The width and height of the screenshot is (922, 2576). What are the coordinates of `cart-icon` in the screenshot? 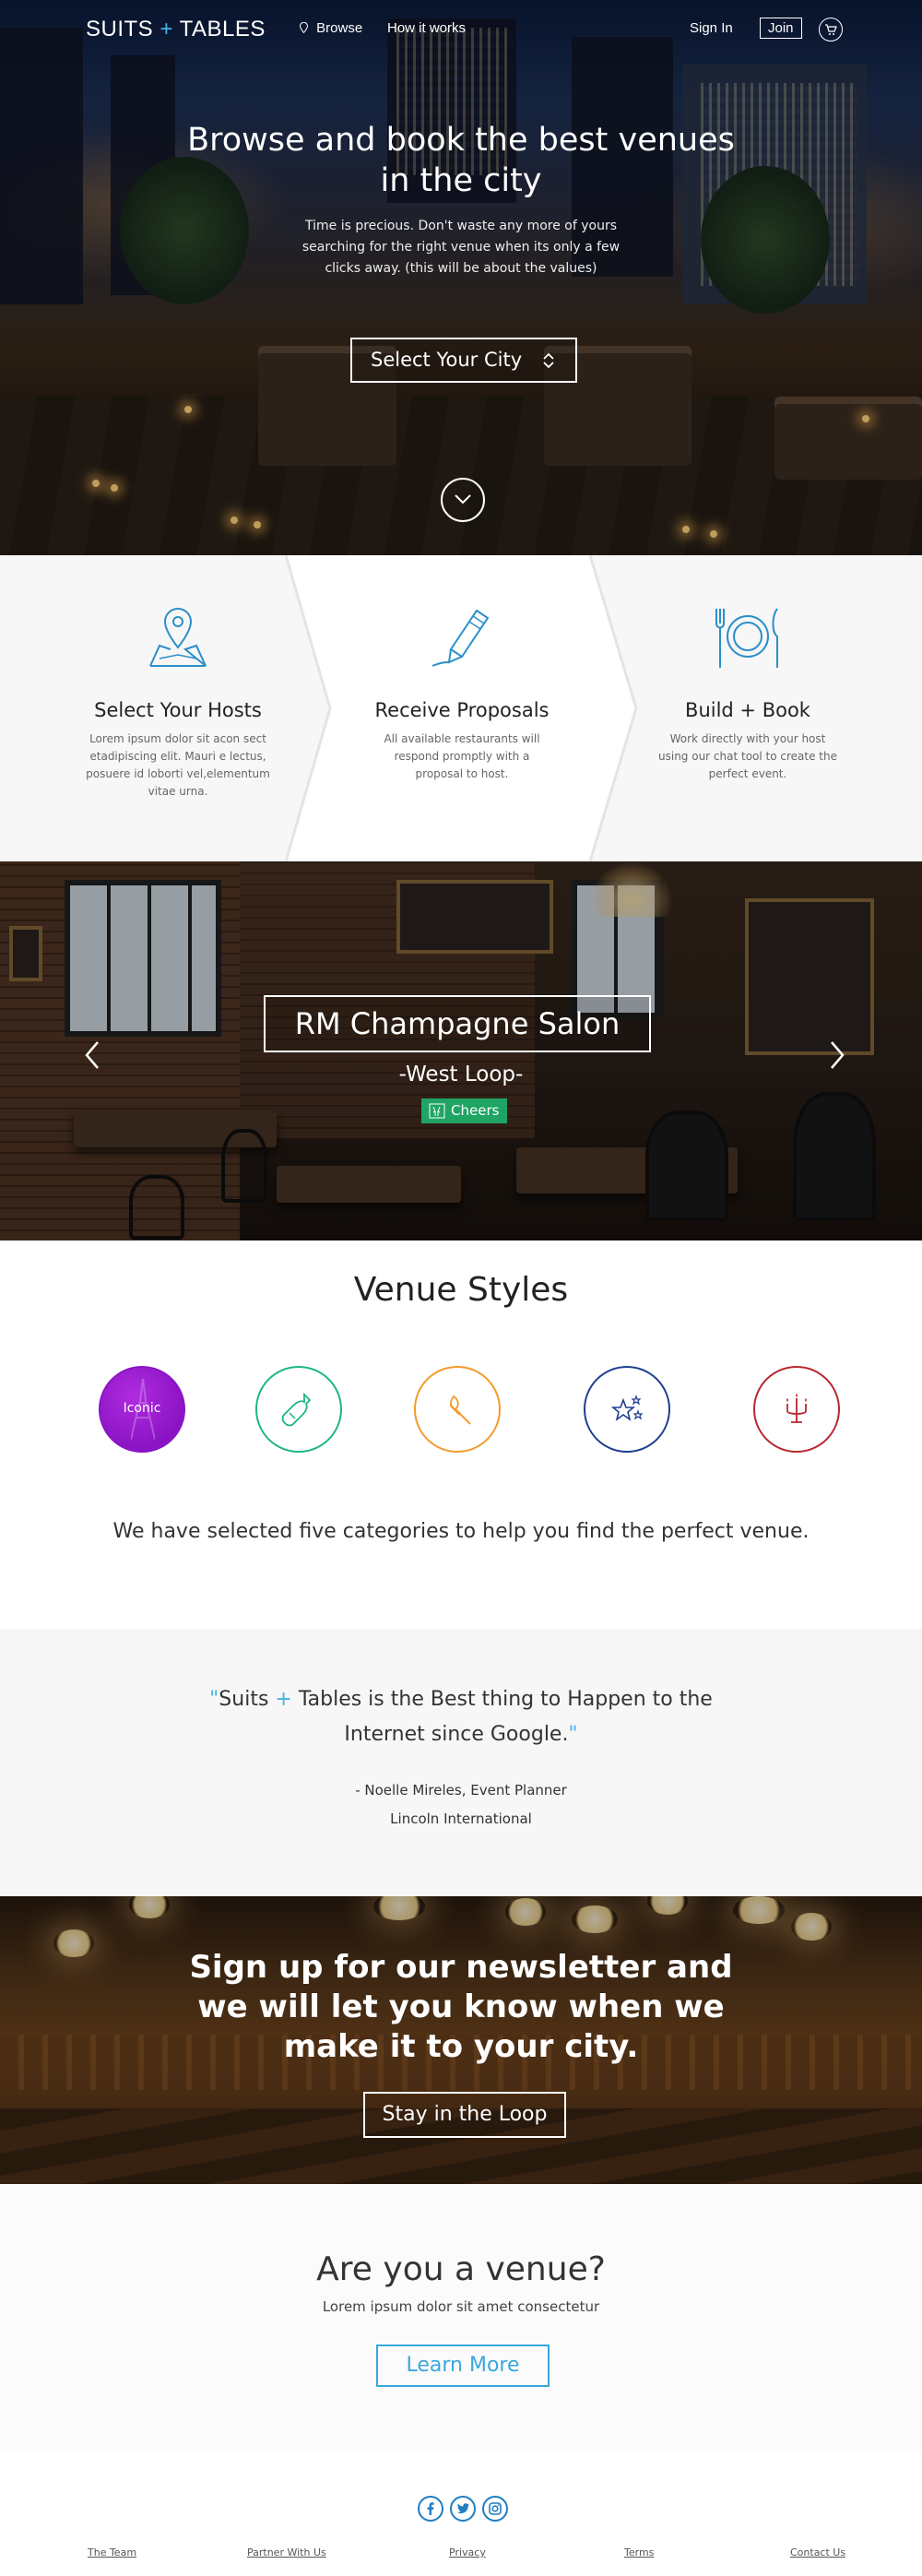 It's located at (831, 29).